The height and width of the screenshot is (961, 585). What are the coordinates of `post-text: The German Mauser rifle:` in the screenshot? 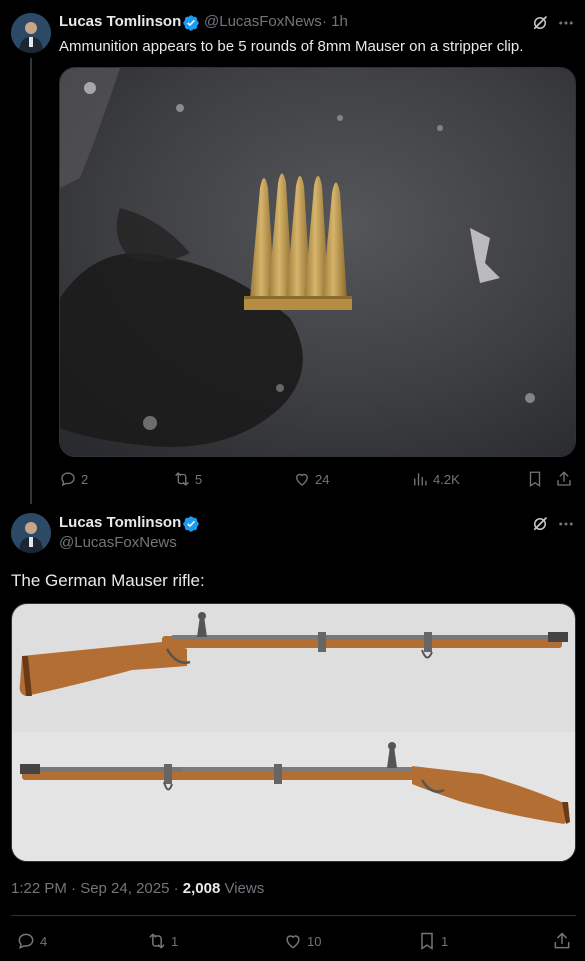 It's located at (108, 580).